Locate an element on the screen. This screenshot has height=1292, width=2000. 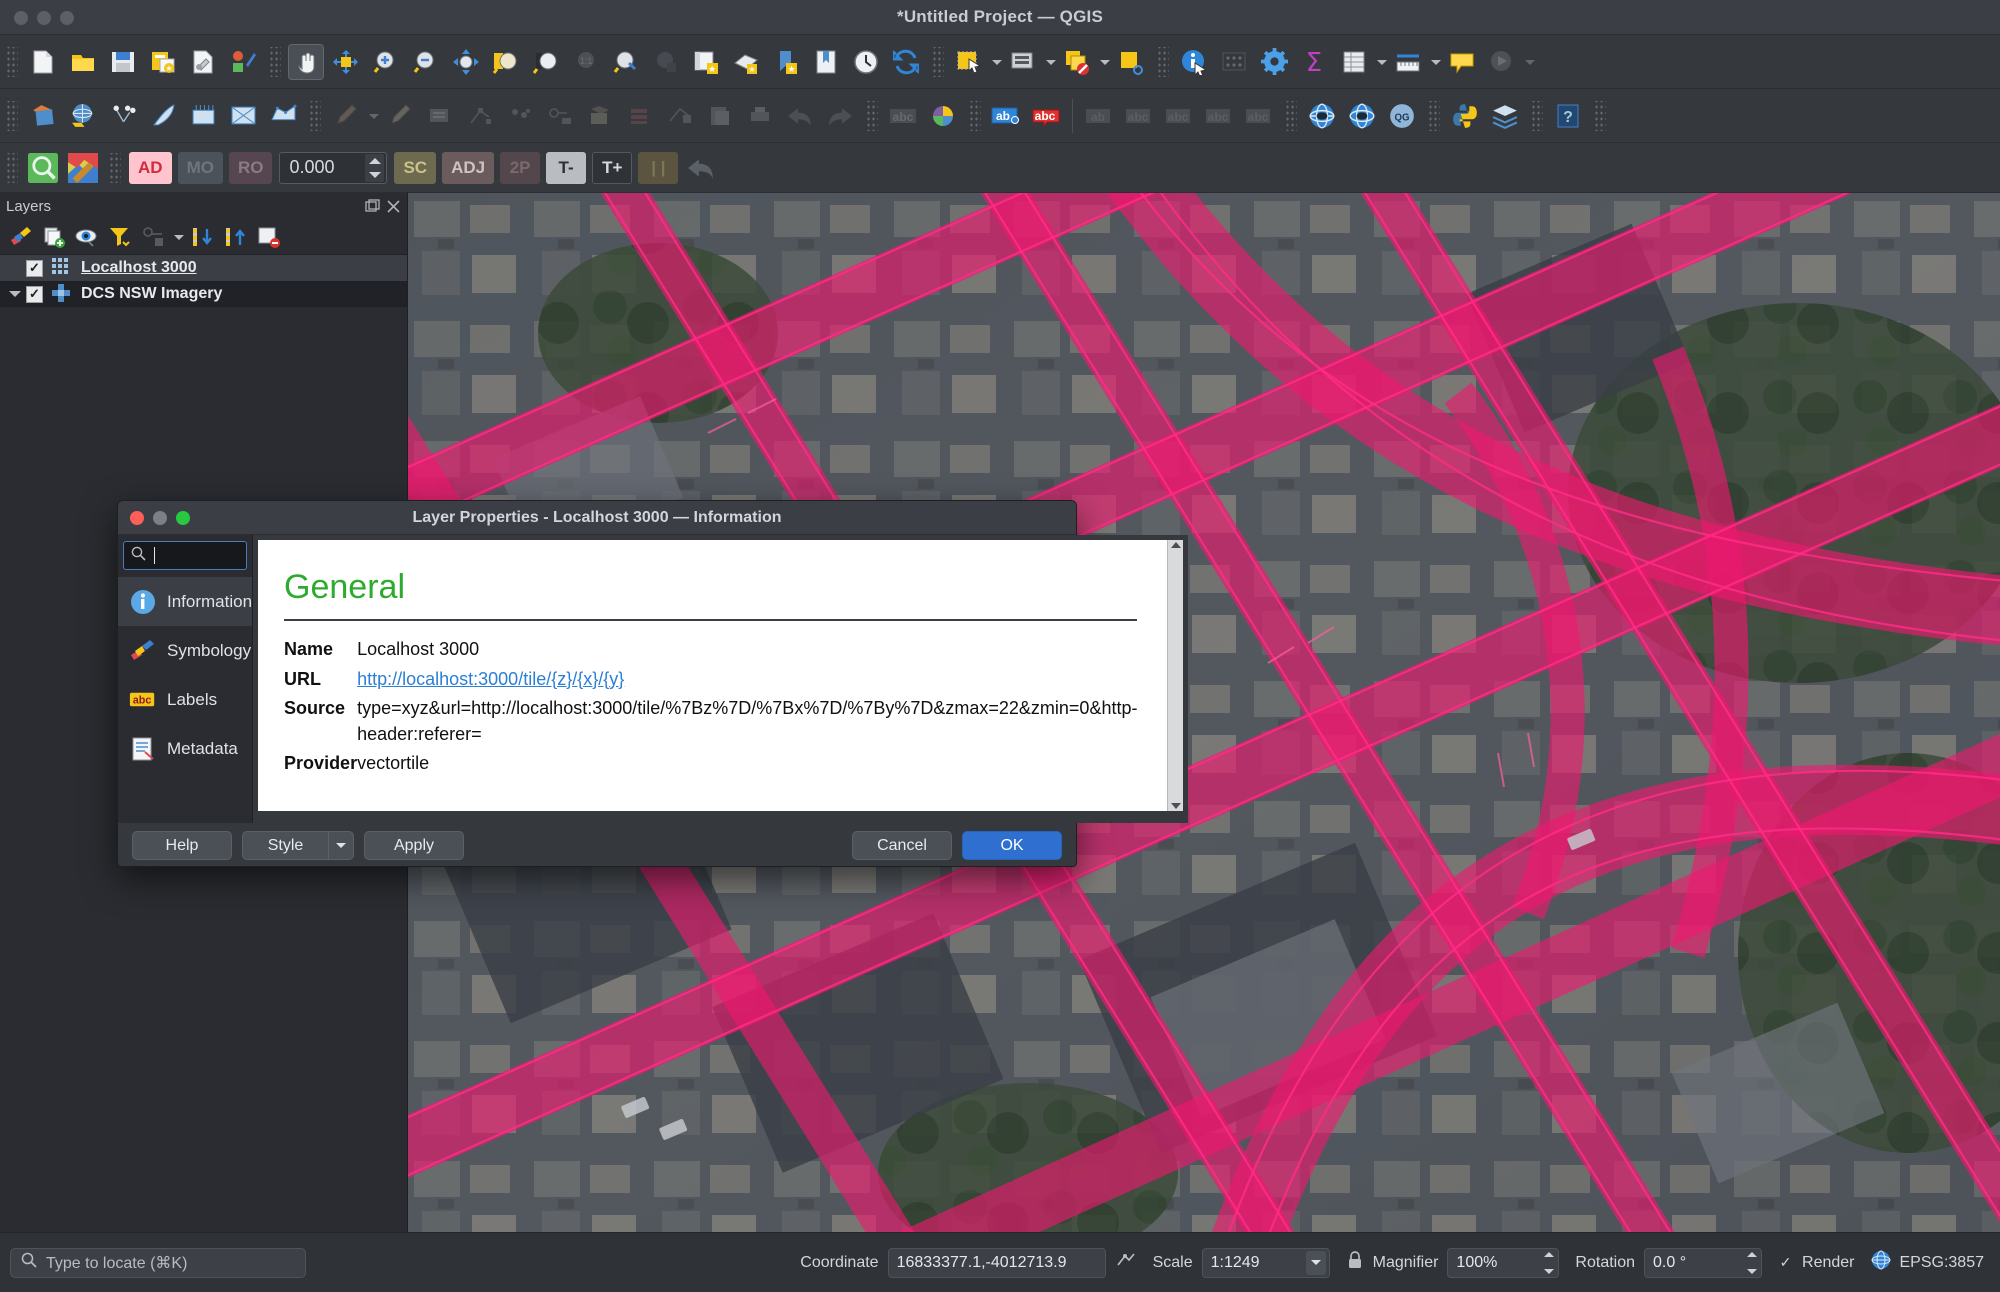
show-hide-labels-icon: ab is located at coordinates (1099, 116).